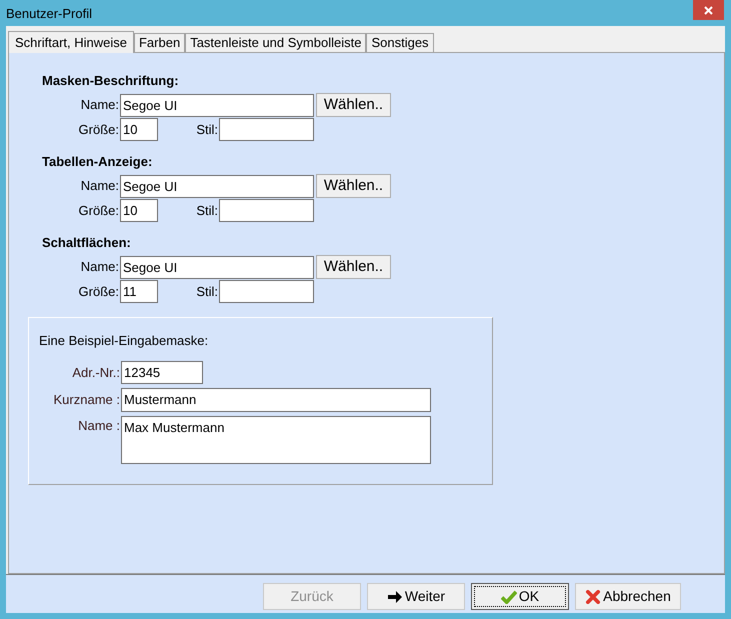 This screenshot has width=731, height=619. I want to click on arrow-icon, so click(394, 597).